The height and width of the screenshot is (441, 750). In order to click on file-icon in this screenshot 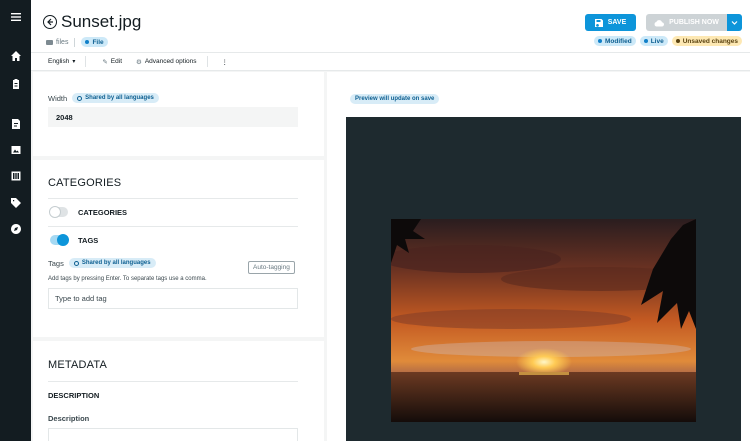, I will do `click(87, 42)`.